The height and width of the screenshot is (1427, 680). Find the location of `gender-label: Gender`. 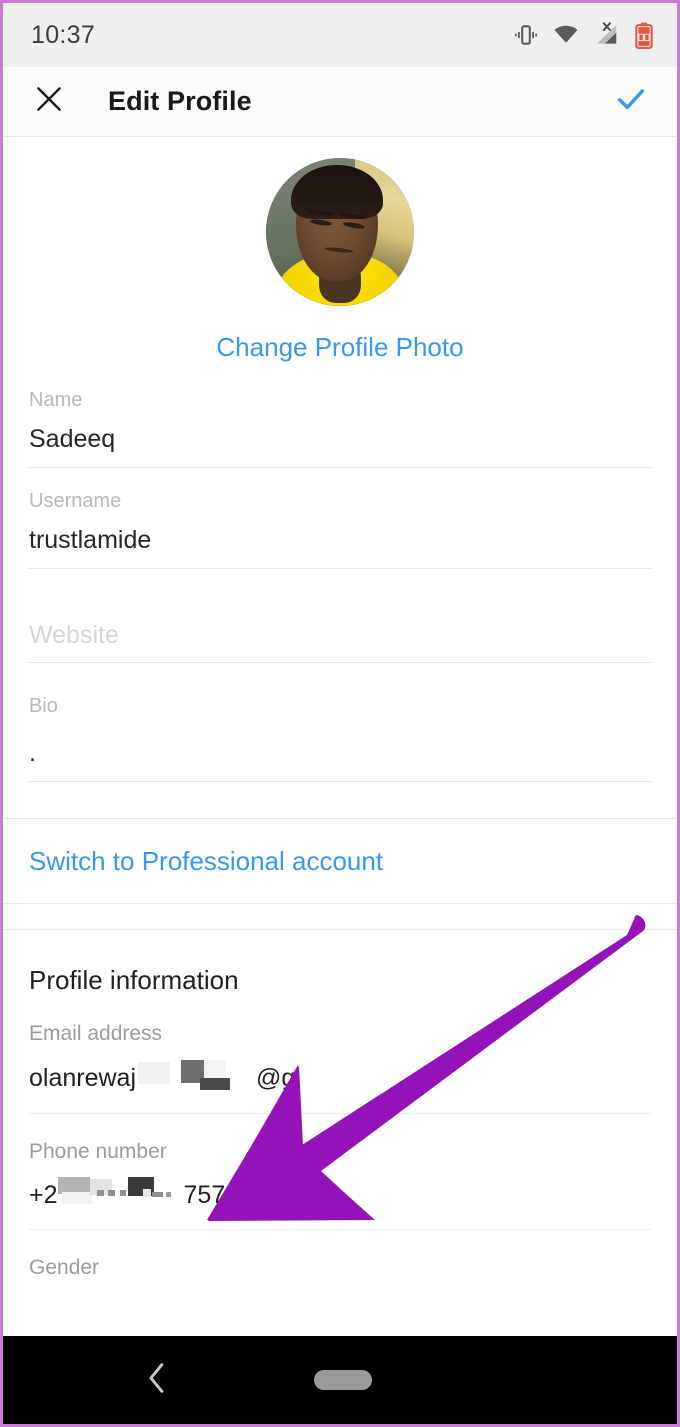

gender-label: Gender is located at coordinates (64, 1267).